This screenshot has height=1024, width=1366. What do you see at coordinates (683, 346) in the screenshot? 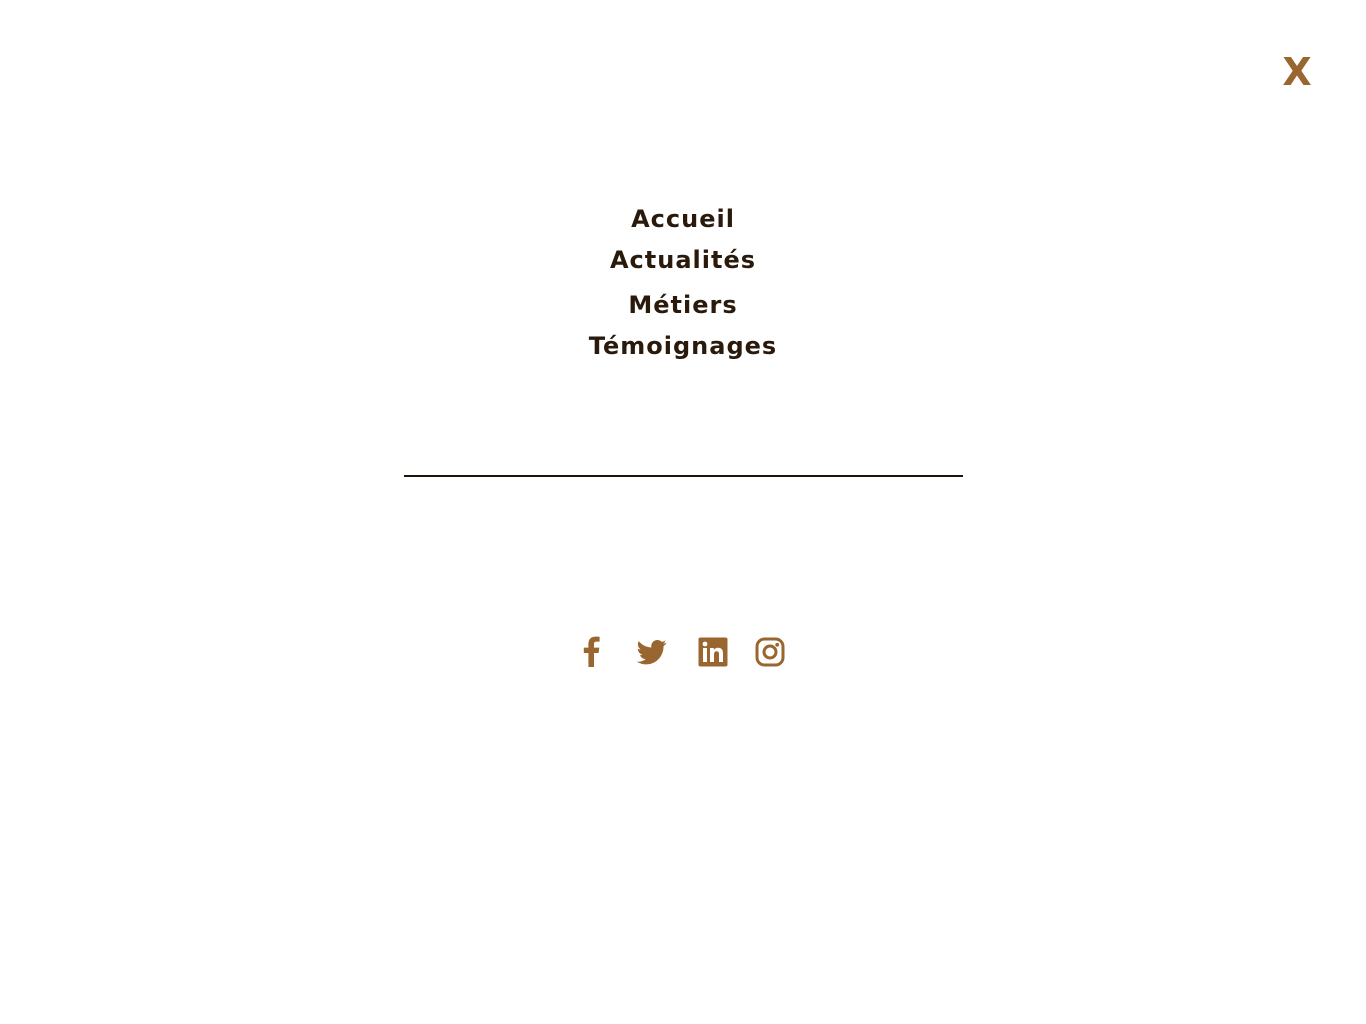
I see `nav-item-temoignages: Témoignages` at bounding box center [683, 346].